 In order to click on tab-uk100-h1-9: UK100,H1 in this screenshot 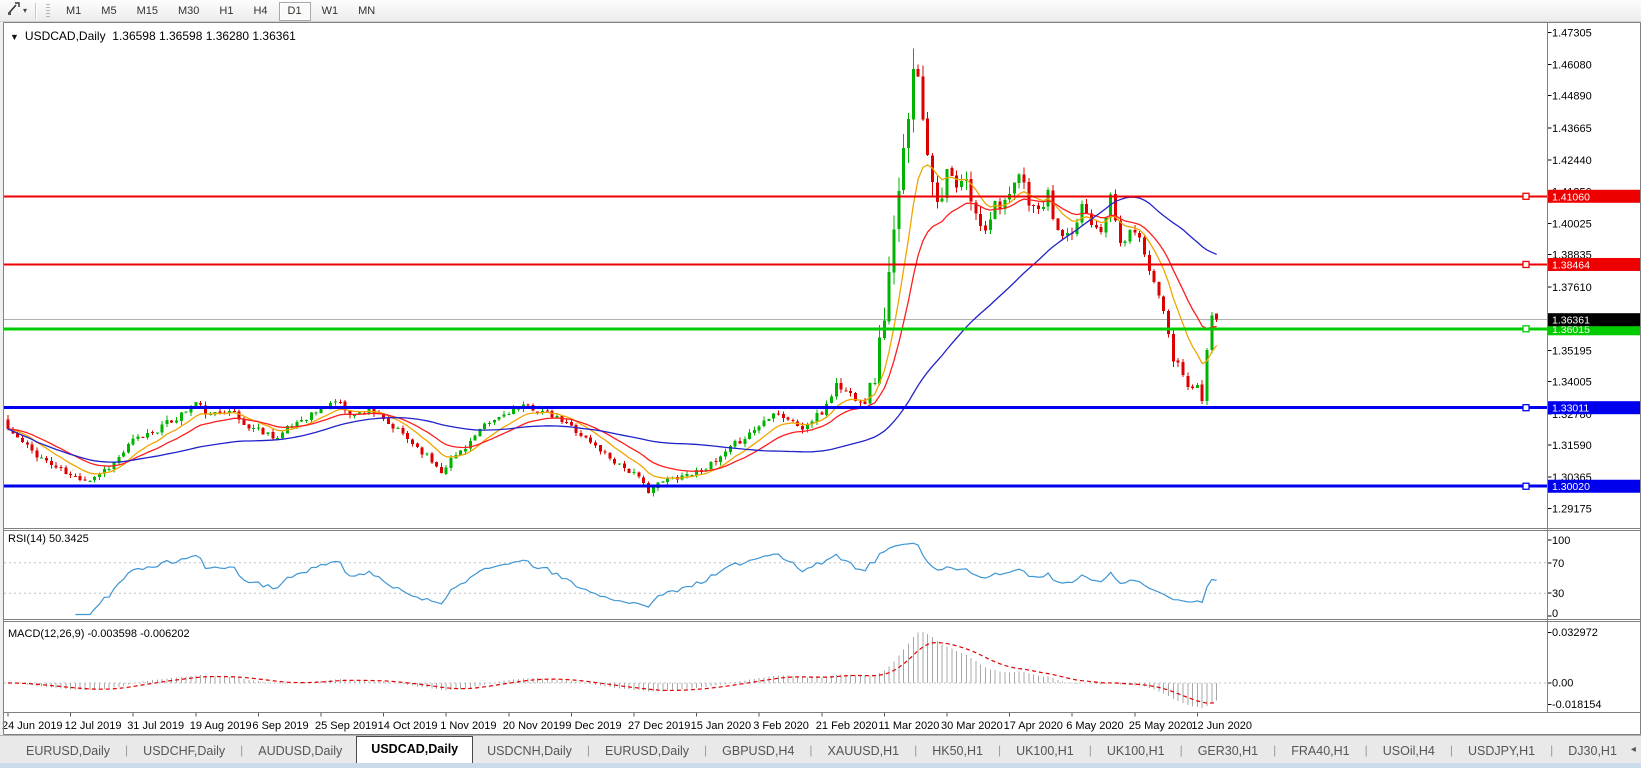, I will do `click(1045, 751)`.